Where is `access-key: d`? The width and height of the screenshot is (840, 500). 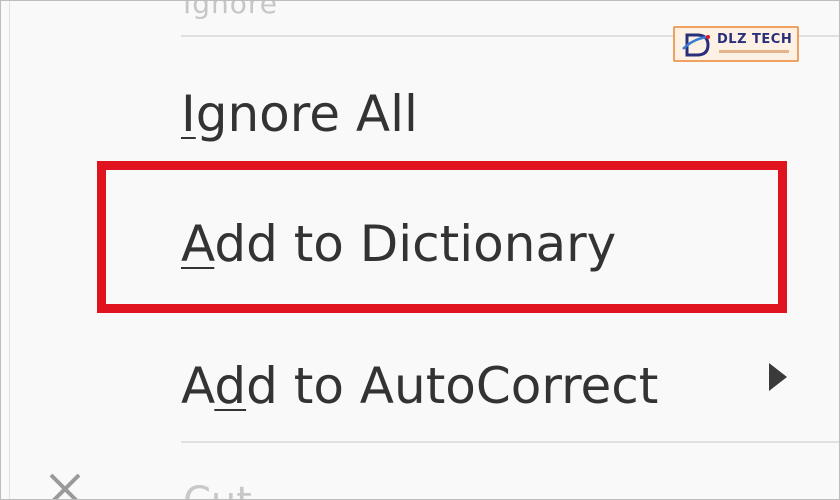
access-key: d is located at coordinates (230, 386).